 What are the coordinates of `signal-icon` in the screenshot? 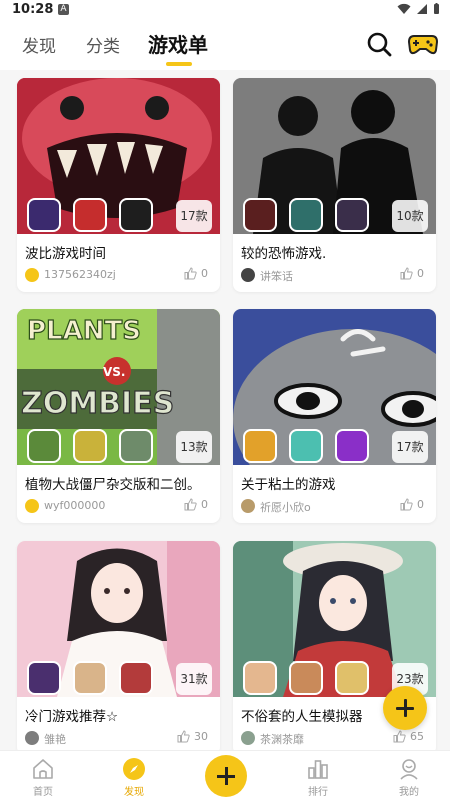 It's located at (422, 9).